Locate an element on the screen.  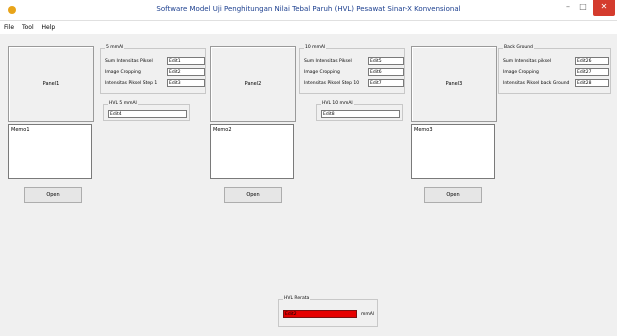
panel-3-caption: Panel3 is located at coordinates (454, 84).